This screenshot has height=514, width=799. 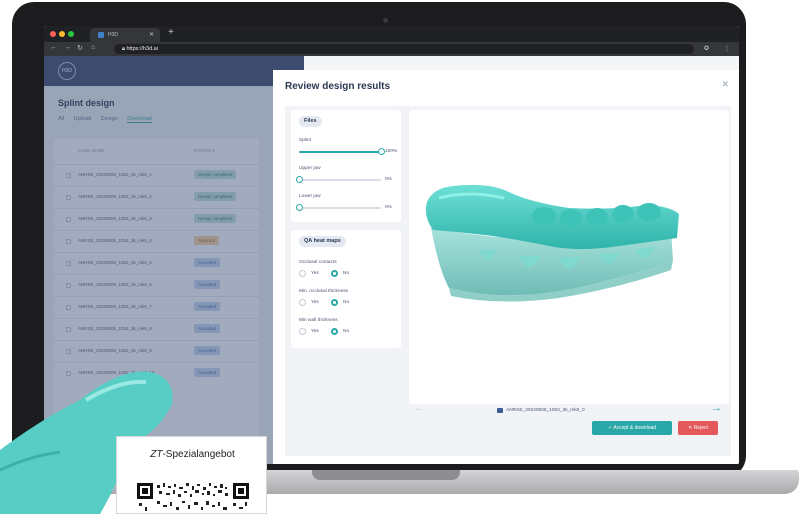 What do you see at coordinates (318, 262) in the screenshot?
I see `heatmap-label: Occlusal contacts` at bounding box center [318, 262].